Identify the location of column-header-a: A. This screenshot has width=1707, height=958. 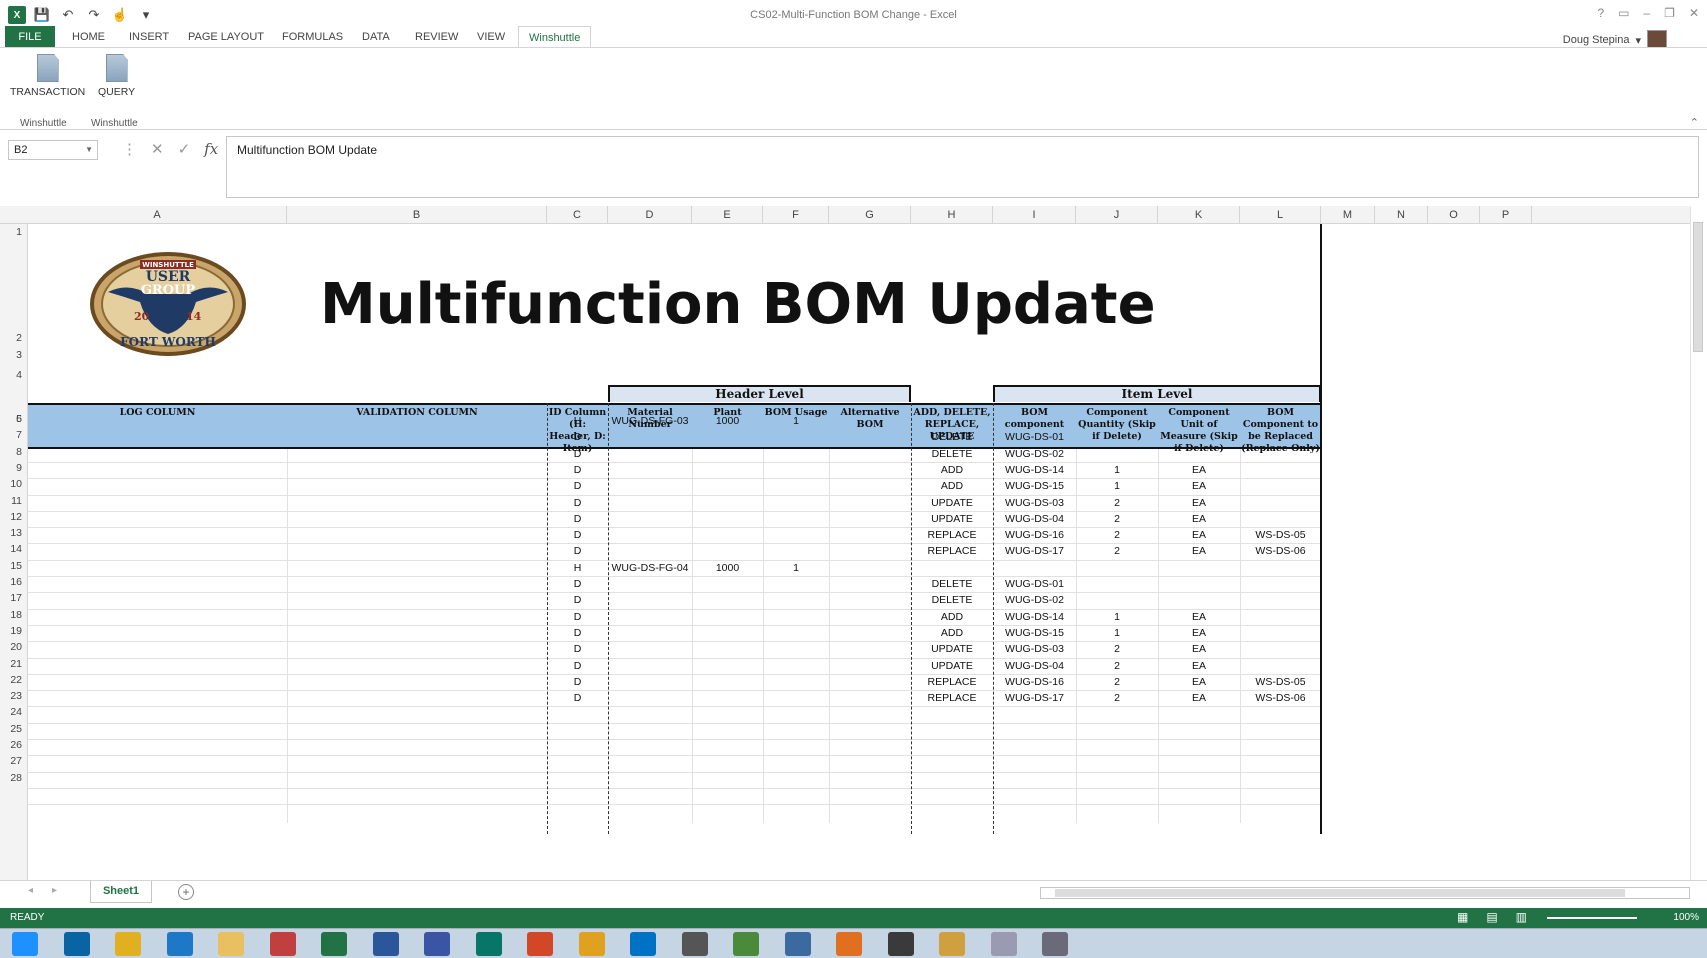
(157, 215).